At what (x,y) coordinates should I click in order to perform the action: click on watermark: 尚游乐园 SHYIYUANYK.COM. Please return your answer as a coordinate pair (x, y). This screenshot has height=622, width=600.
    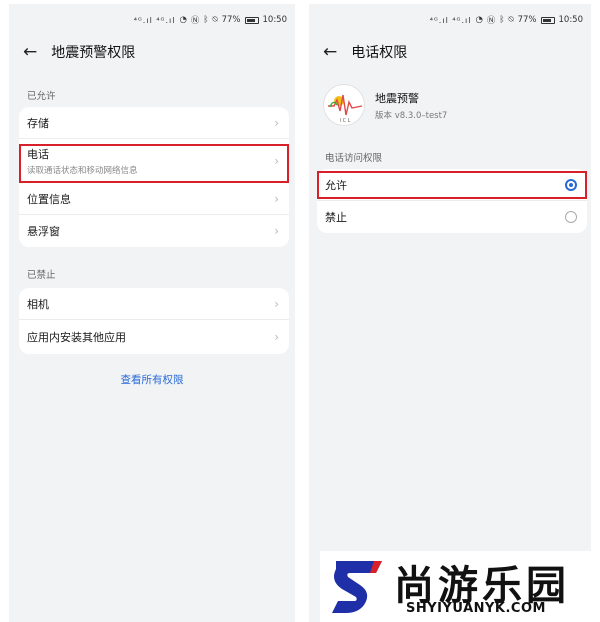
    Looking at the image, I should click on (456, 586).